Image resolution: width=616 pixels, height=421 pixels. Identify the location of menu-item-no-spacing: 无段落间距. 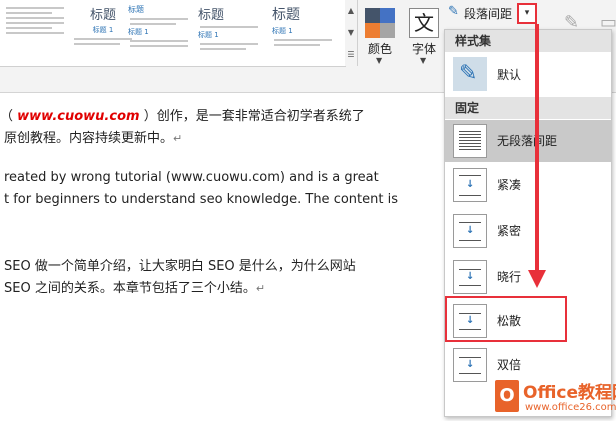
(528, 141).